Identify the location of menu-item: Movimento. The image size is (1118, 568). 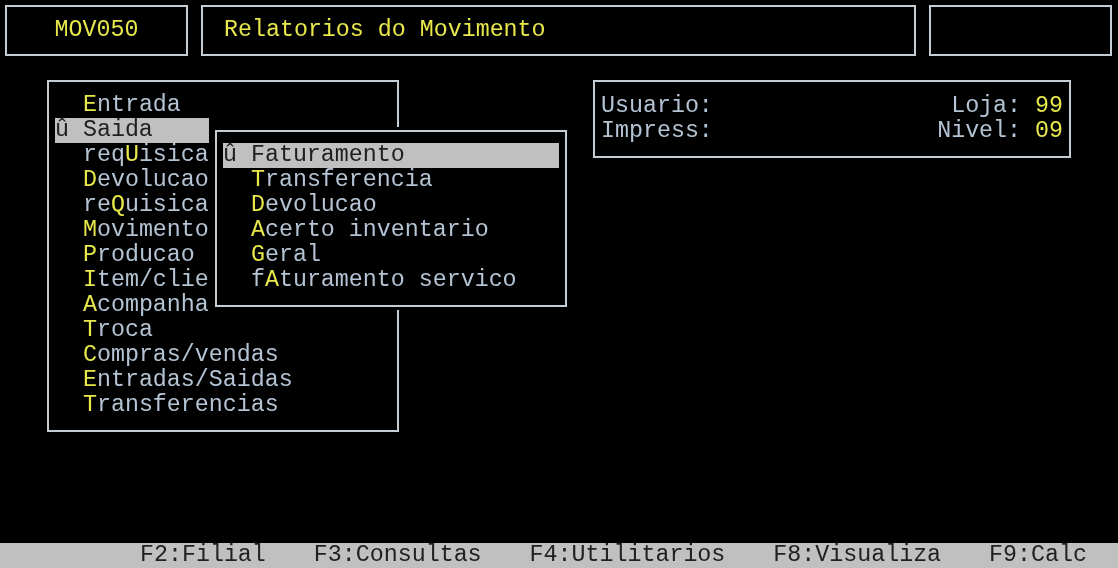
(132, 230).